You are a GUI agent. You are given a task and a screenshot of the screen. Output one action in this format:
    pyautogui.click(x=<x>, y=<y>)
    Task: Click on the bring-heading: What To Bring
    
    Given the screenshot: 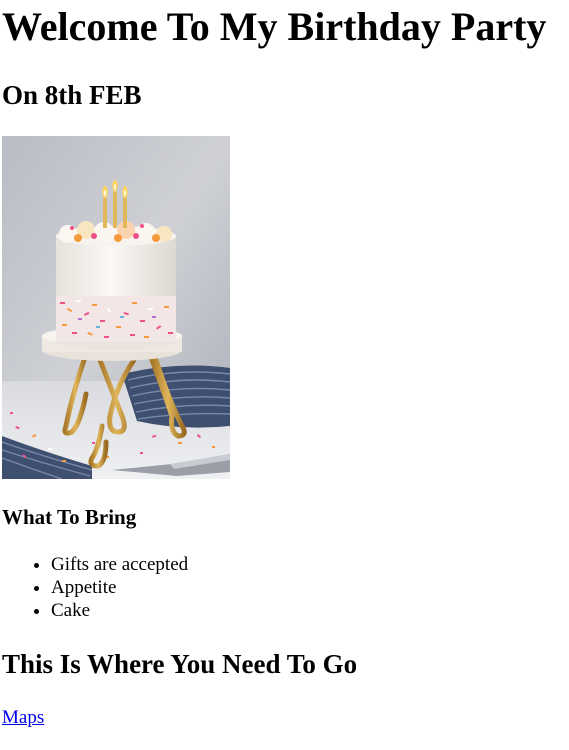 What is the action you would take?
    pyautogui.click(x=69, y=517)
    